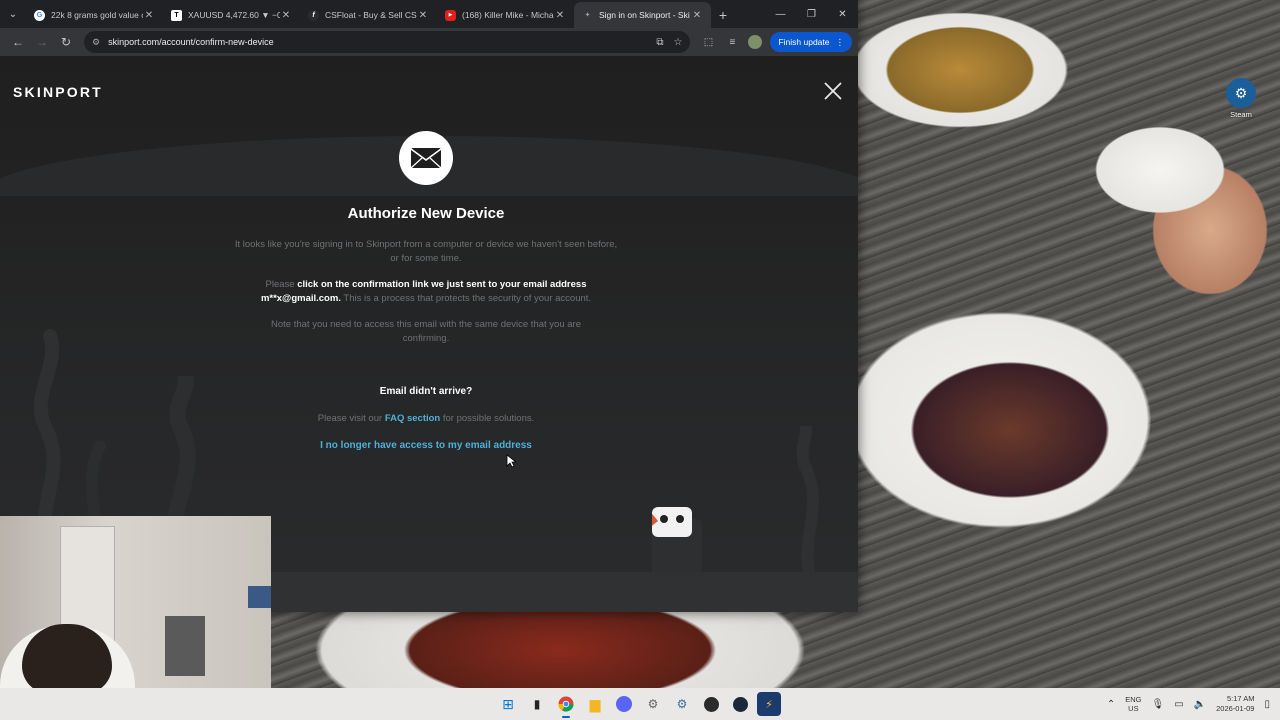 Image resolution: width=1280 pixels, height=720 pixels. I want to click on network-icon: ▭, so click(1178, 704).